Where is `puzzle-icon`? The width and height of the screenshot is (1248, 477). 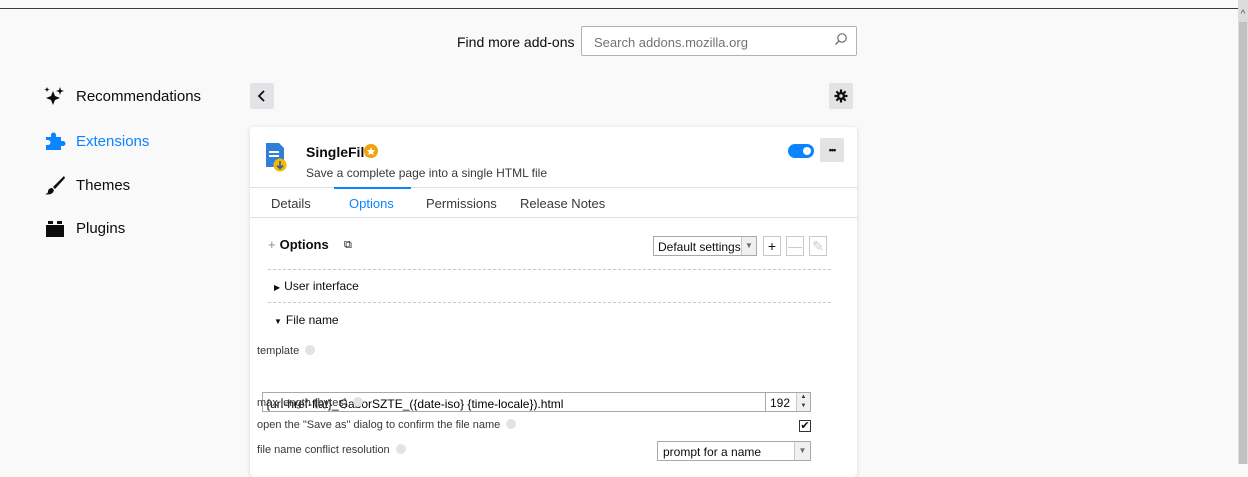 puzzle-icon is located at coordinates (55, 141).